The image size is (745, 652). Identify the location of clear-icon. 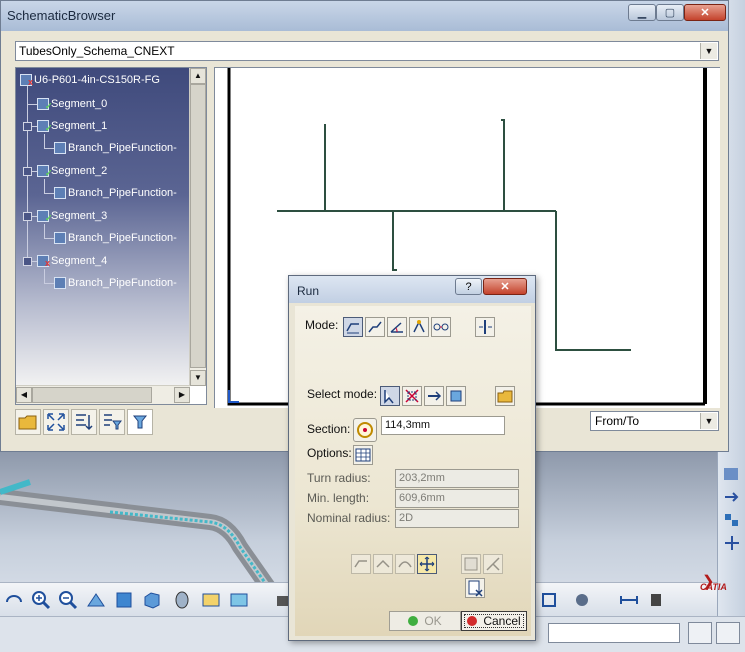
(475, 588).